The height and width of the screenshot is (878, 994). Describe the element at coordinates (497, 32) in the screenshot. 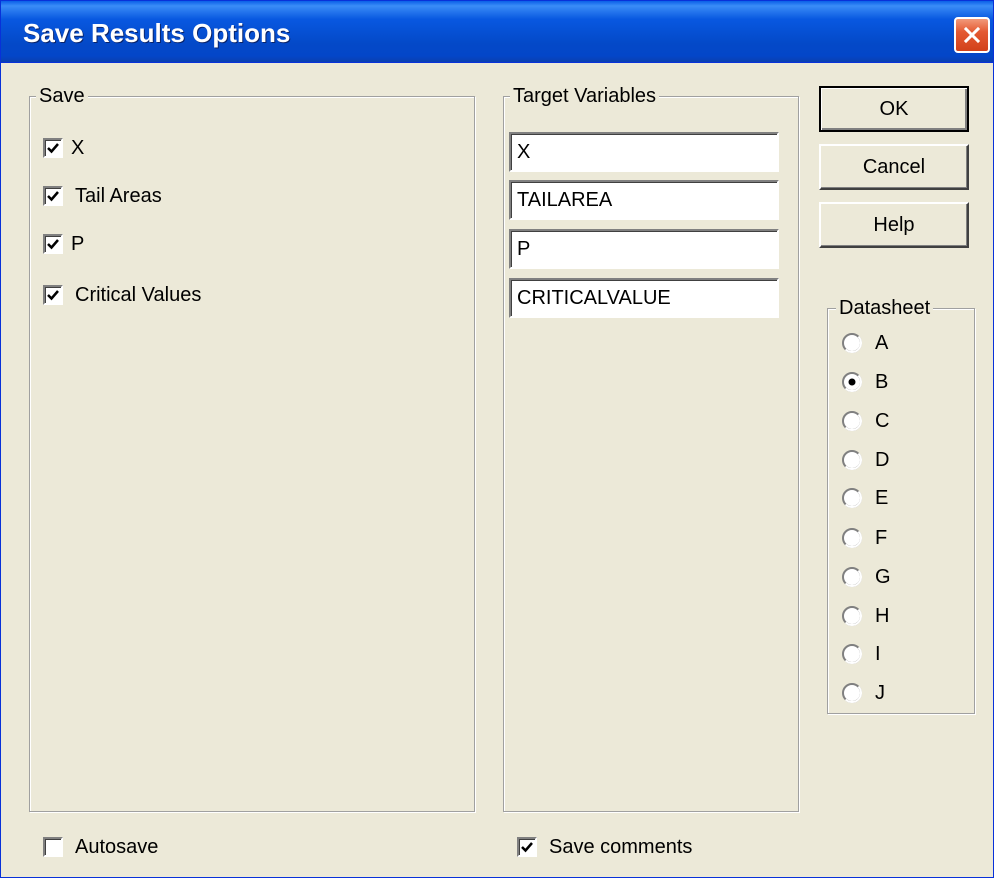

I see `title-bar: Save Results Options` at that location.